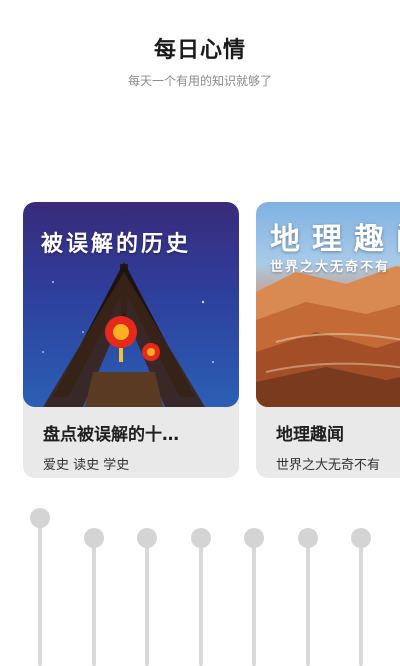  I want to click on card-cover-title: 地理趣闻, so click(335, 239).